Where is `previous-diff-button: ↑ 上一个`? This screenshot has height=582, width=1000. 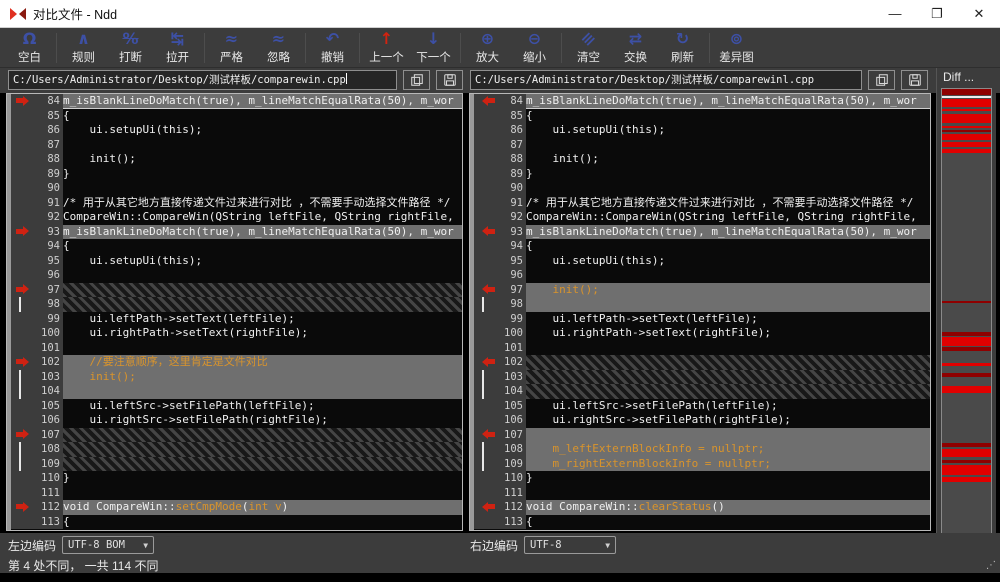 previous-diff-button: ↑ 上一个 is located at coordinates (386, 48).